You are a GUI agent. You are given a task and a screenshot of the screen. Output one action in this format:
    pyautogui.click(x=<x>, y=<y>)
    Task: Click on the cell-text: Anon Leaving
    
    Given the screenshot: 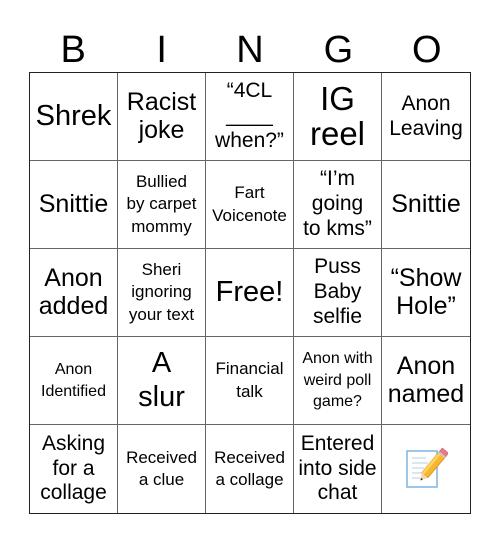 What is the action you would take?
    pyautogui.click(x=426, y=115)
    